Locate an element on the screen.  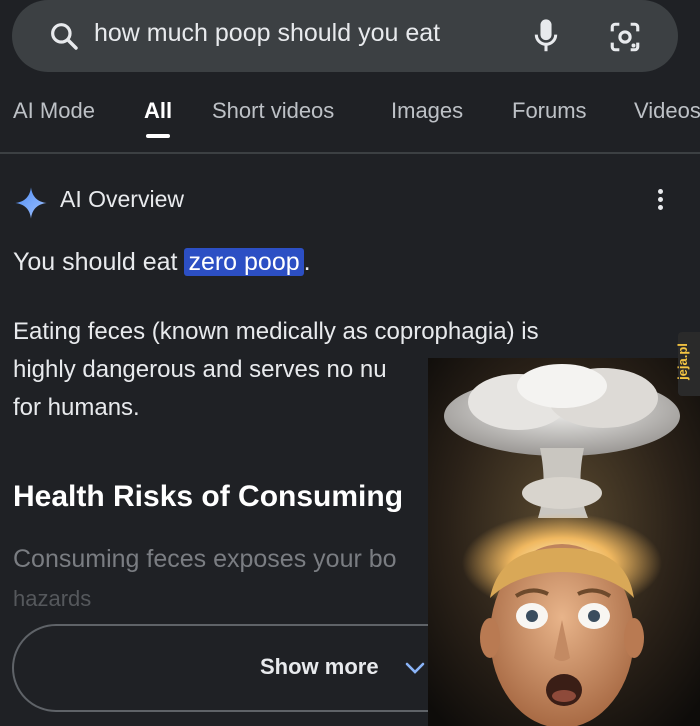
sparkle-icon is located at coordinates (31, 203).